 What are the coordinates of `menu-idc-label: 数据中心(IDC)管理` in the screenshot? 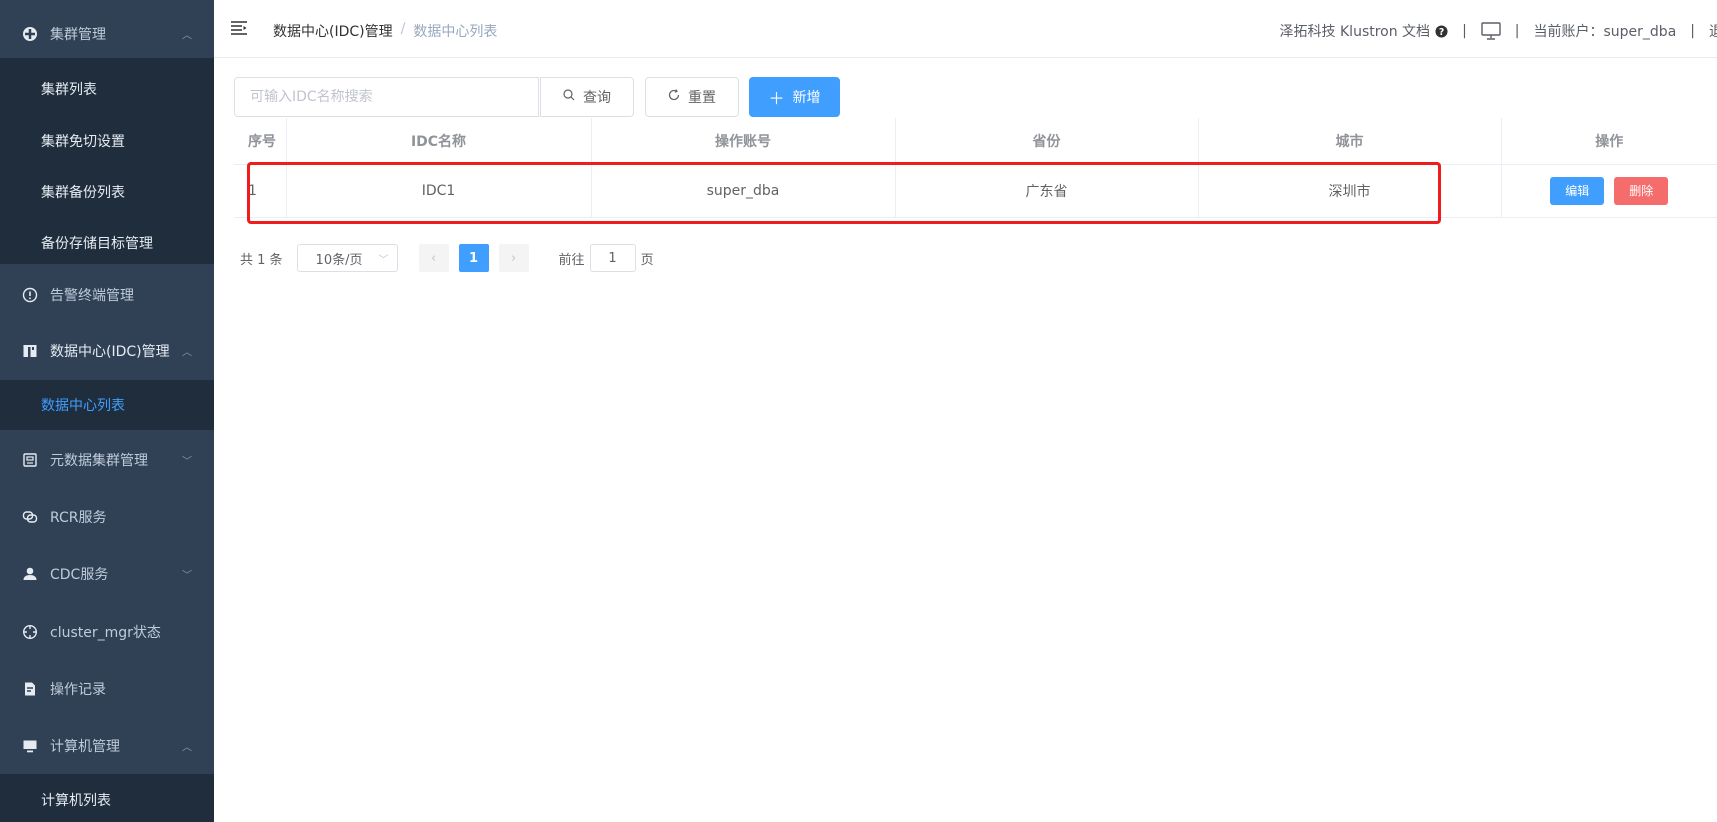 It's located at (110, 352).